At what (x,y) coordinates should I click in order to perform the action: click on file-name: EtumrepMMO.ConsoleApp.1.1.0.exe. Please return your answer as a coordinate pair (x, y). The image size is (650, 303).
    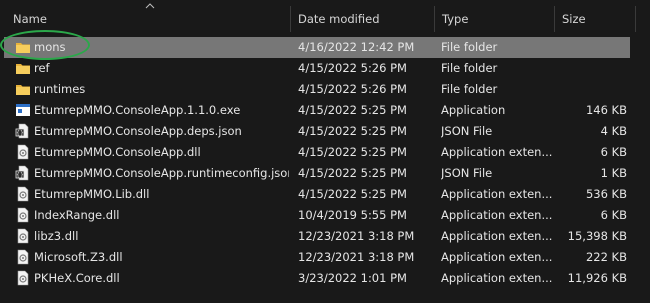
    Looking at the image, I should click on (137, 110).